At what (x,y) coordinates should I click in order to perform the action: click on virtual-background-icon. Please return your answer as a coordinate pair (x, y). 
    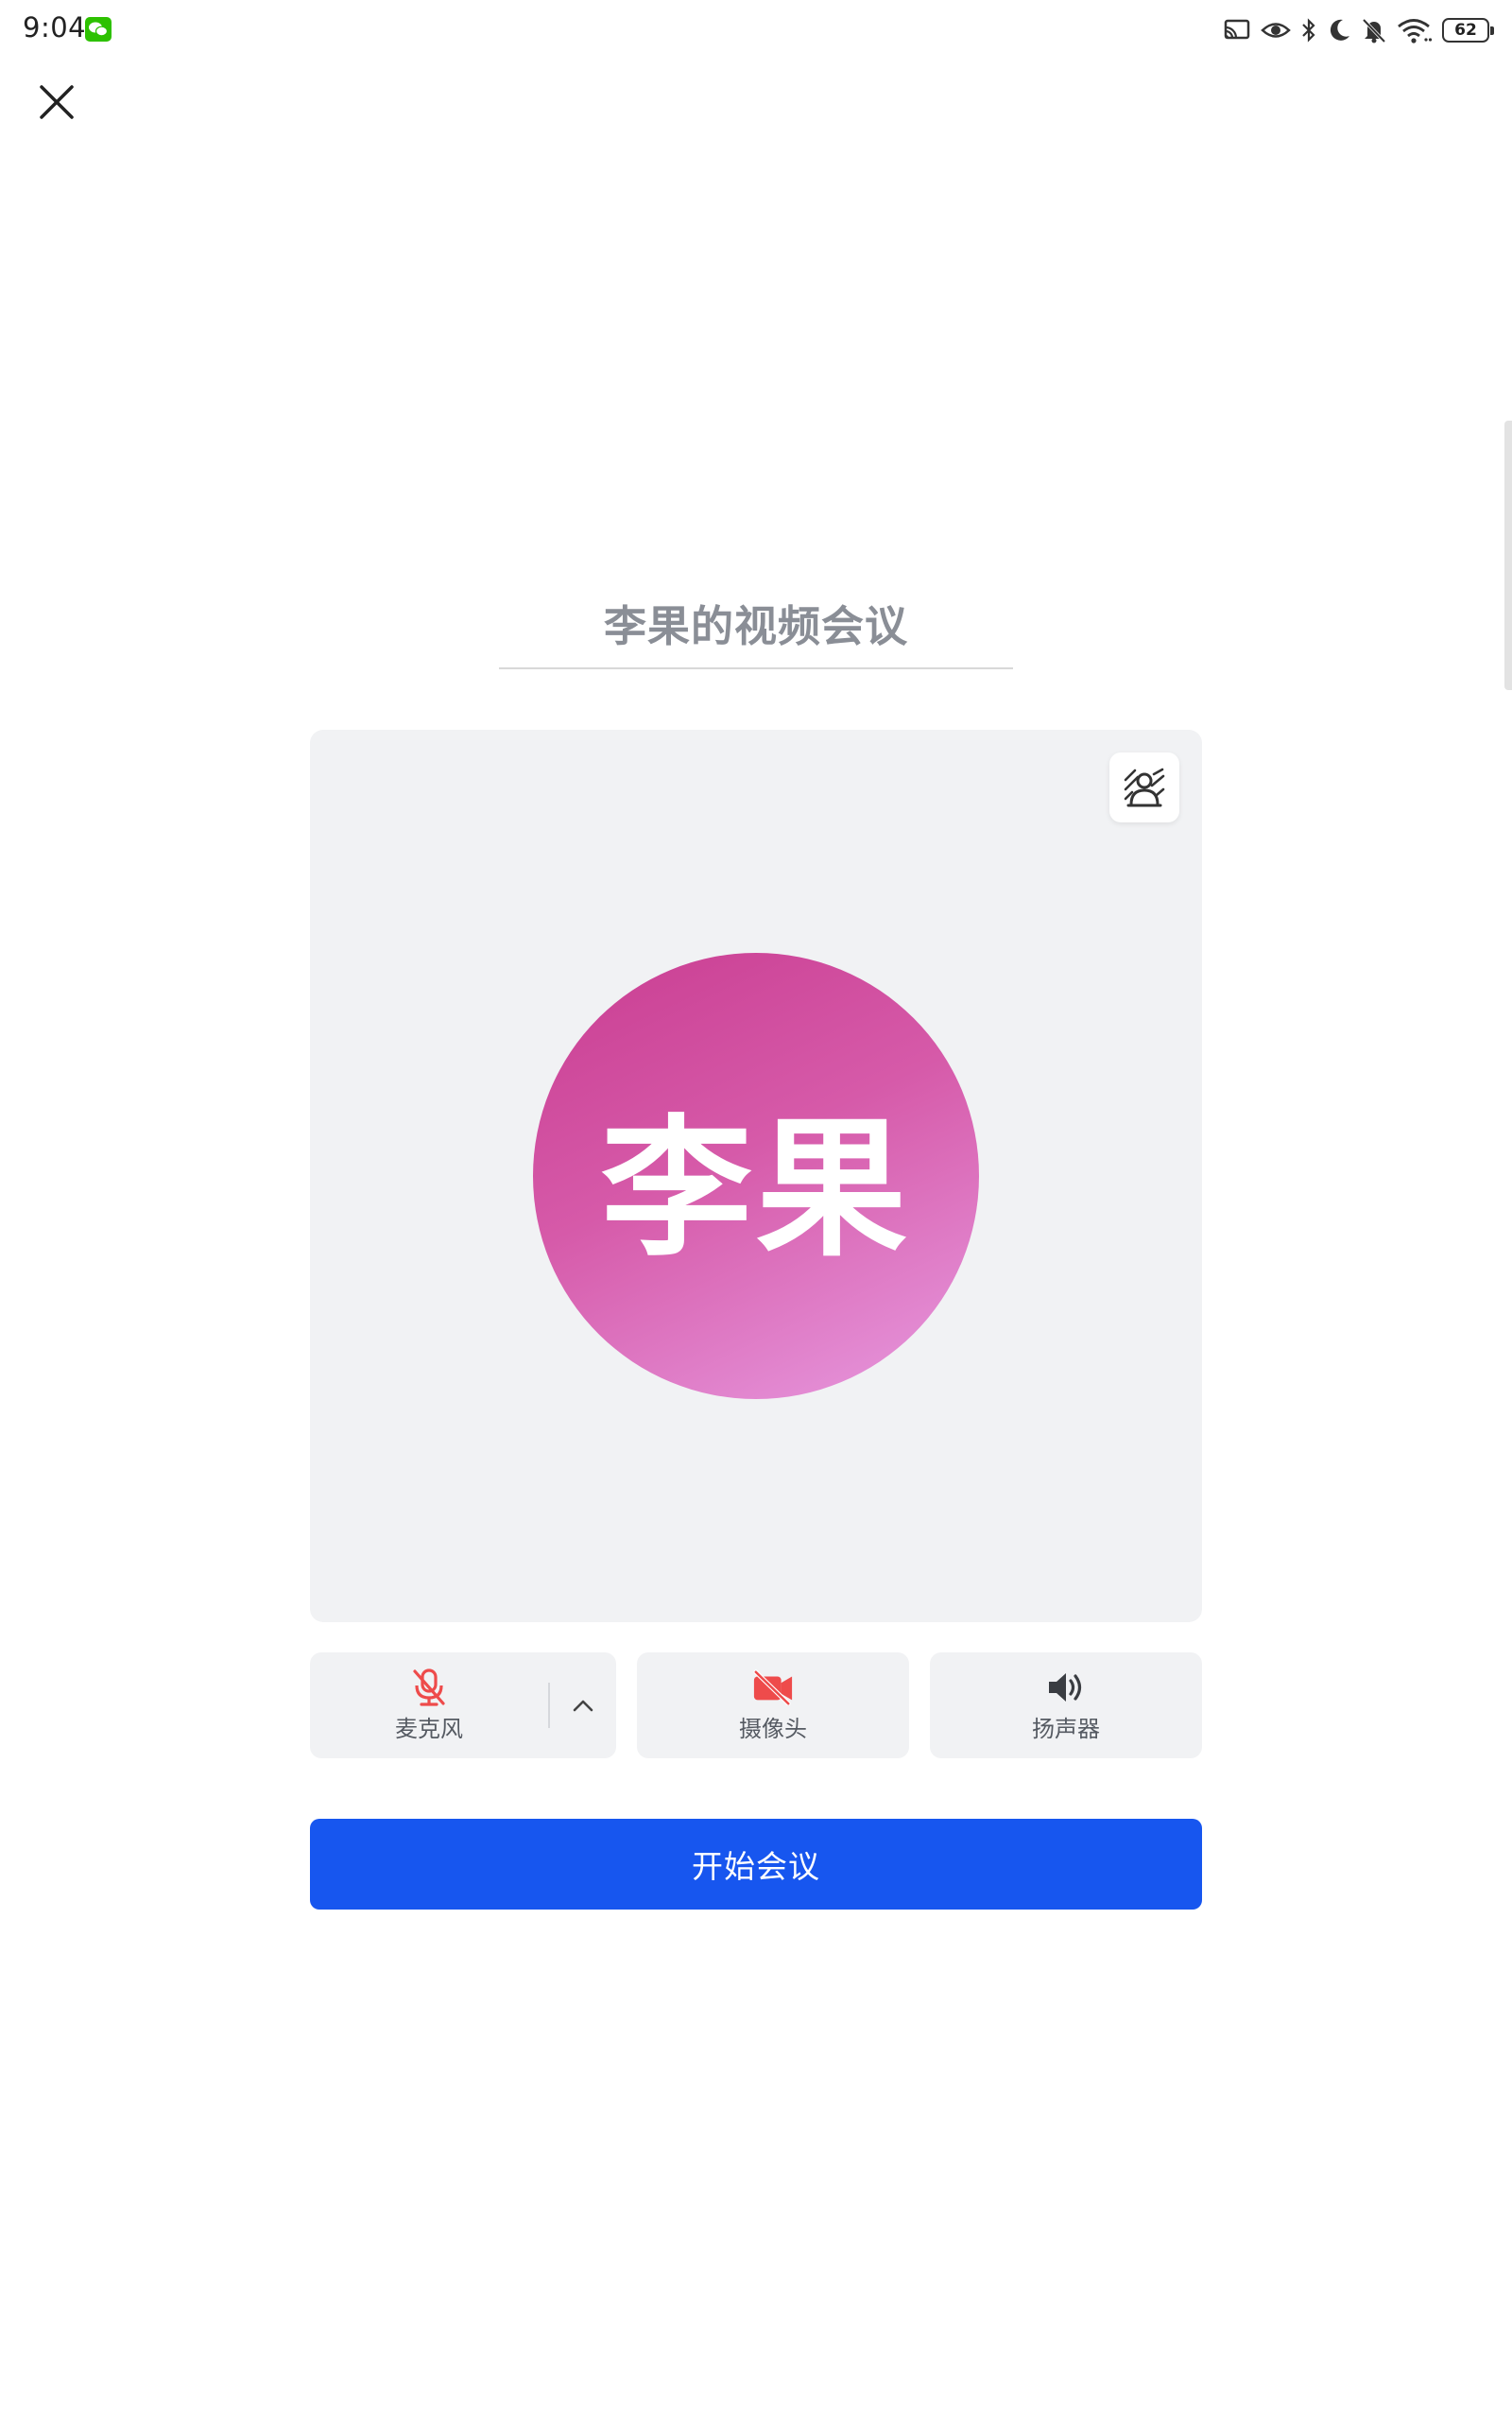
    Looking at the image, I should click on (1144, 787).